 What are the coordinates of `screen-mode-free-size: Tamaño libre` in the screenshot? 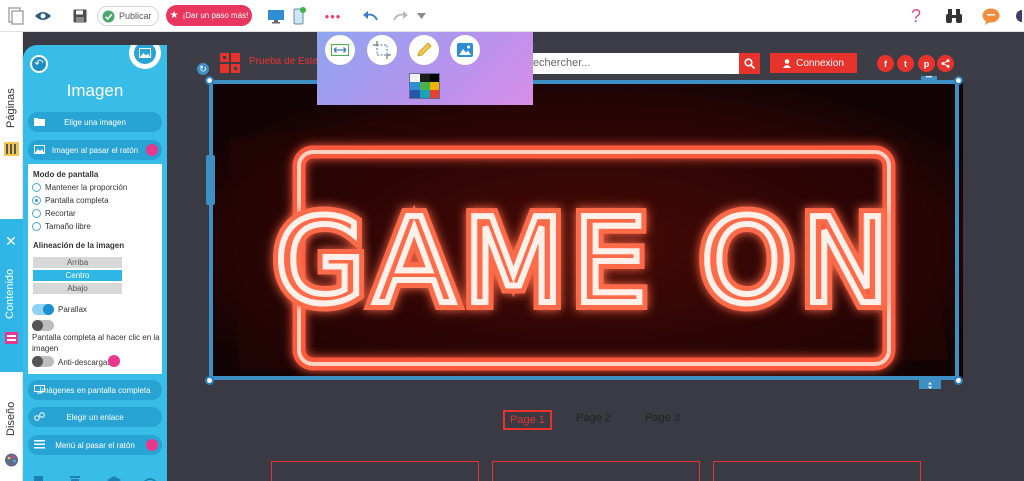 It's located at (61, 226).